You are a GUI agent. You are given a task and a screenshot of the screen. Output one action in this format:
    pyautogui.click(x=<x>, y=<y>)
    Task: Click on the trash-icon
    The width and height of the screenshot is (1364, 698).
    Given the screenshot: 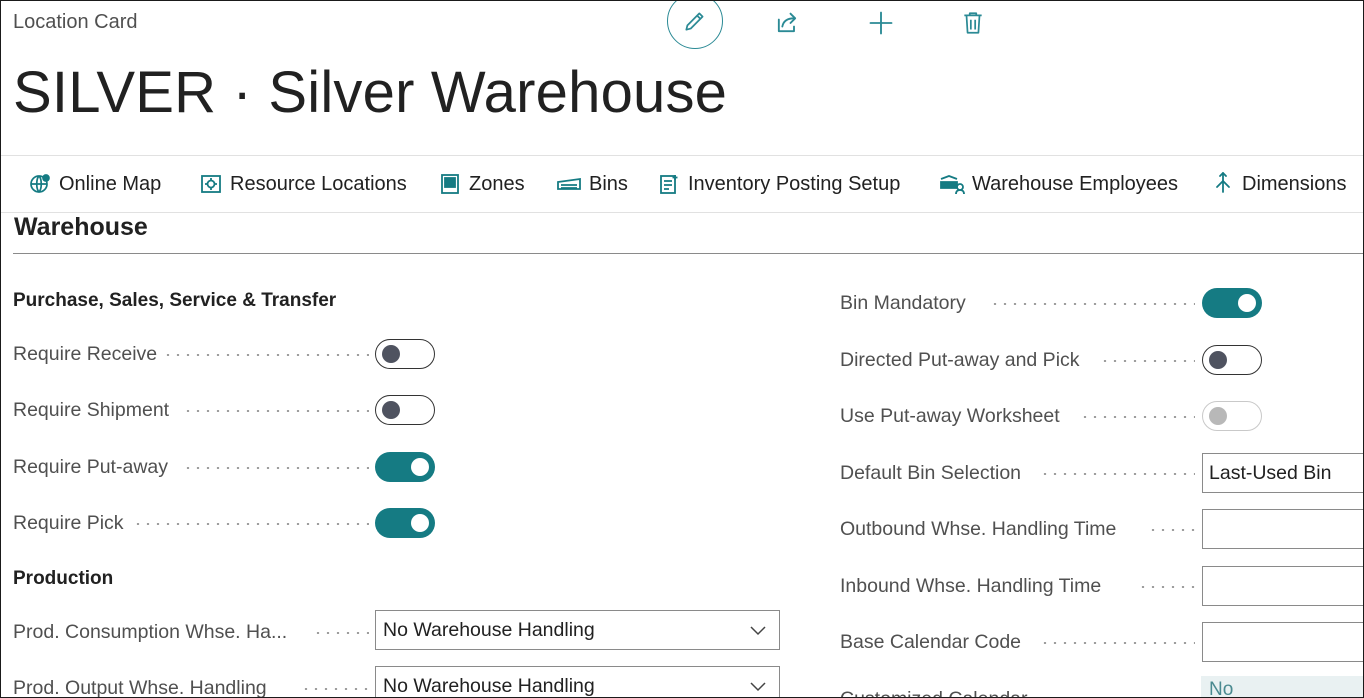 What is the action you would take?
    pyautogui.click(x=973, y=23)
    